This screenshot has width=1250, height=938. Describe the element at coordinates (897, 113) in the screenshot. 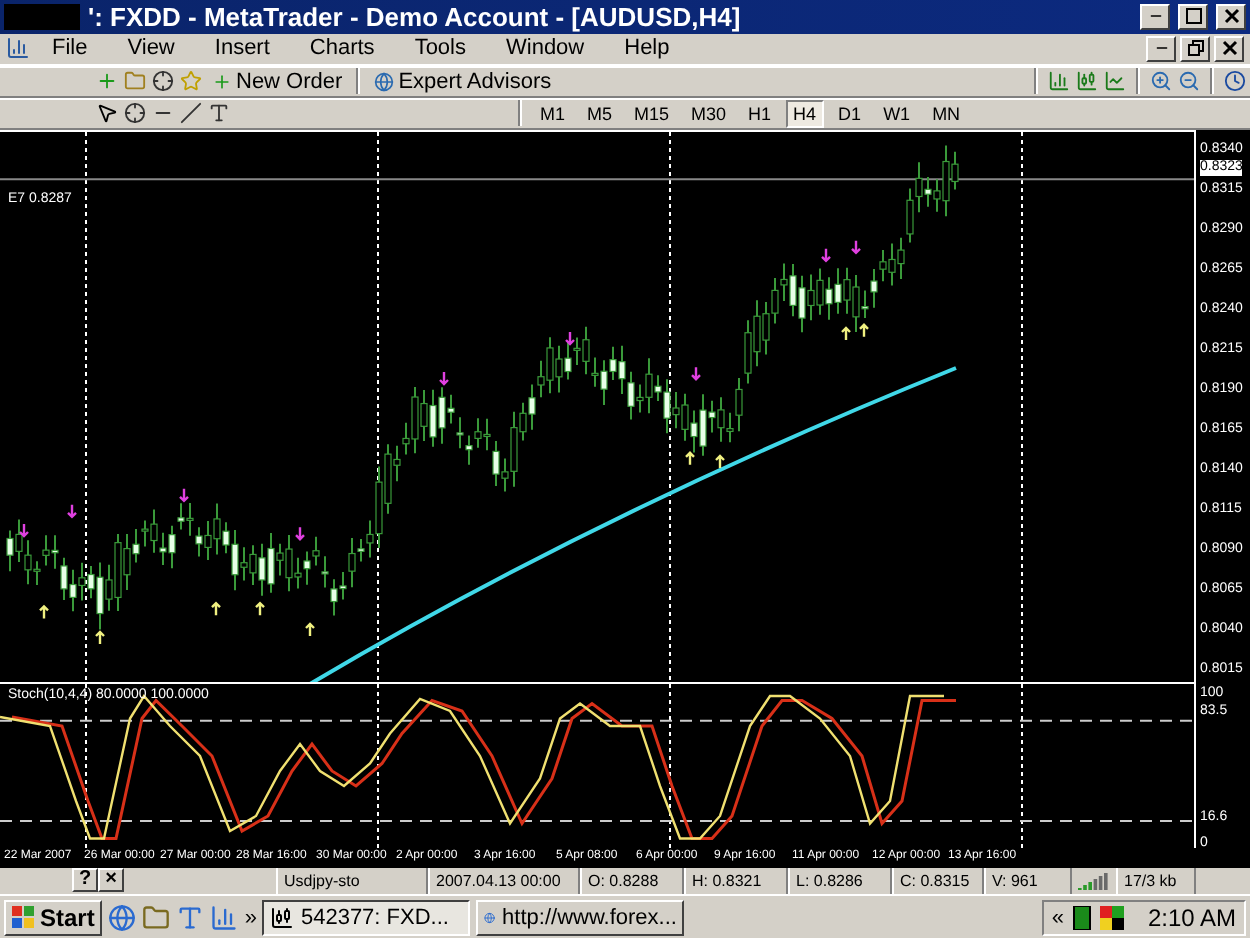

I see `timeframe-button: W1` at that location.